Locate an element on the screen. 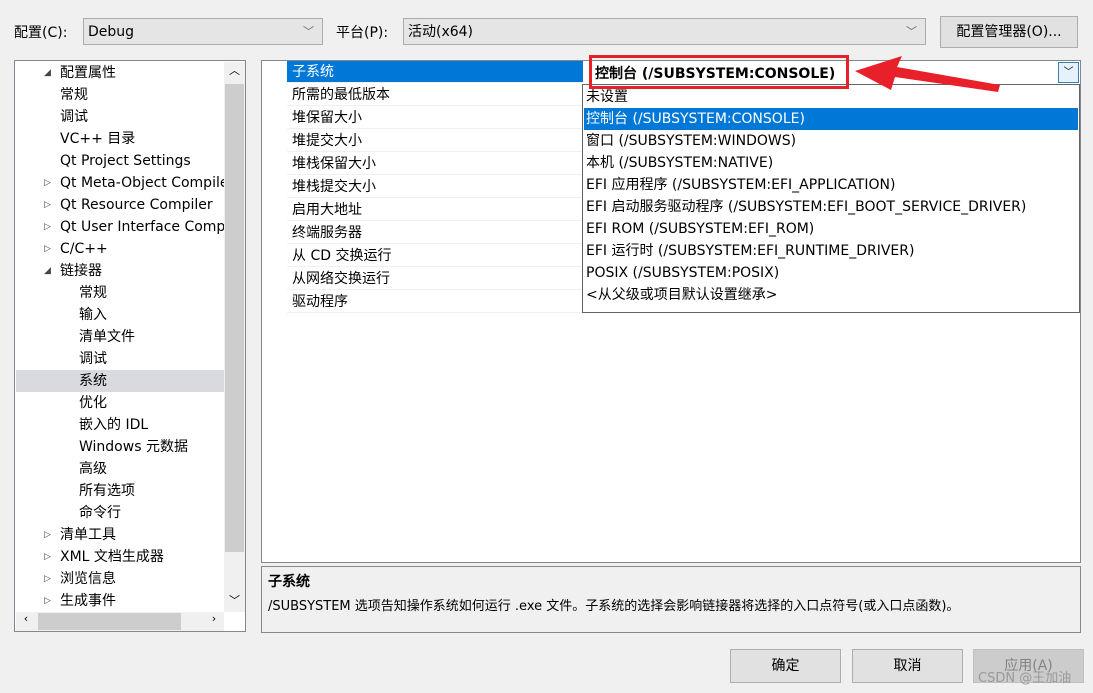 This screenshot has width=1093, height=693. property-row: 堆栈保留大小 is located at coordinates (435, 164).